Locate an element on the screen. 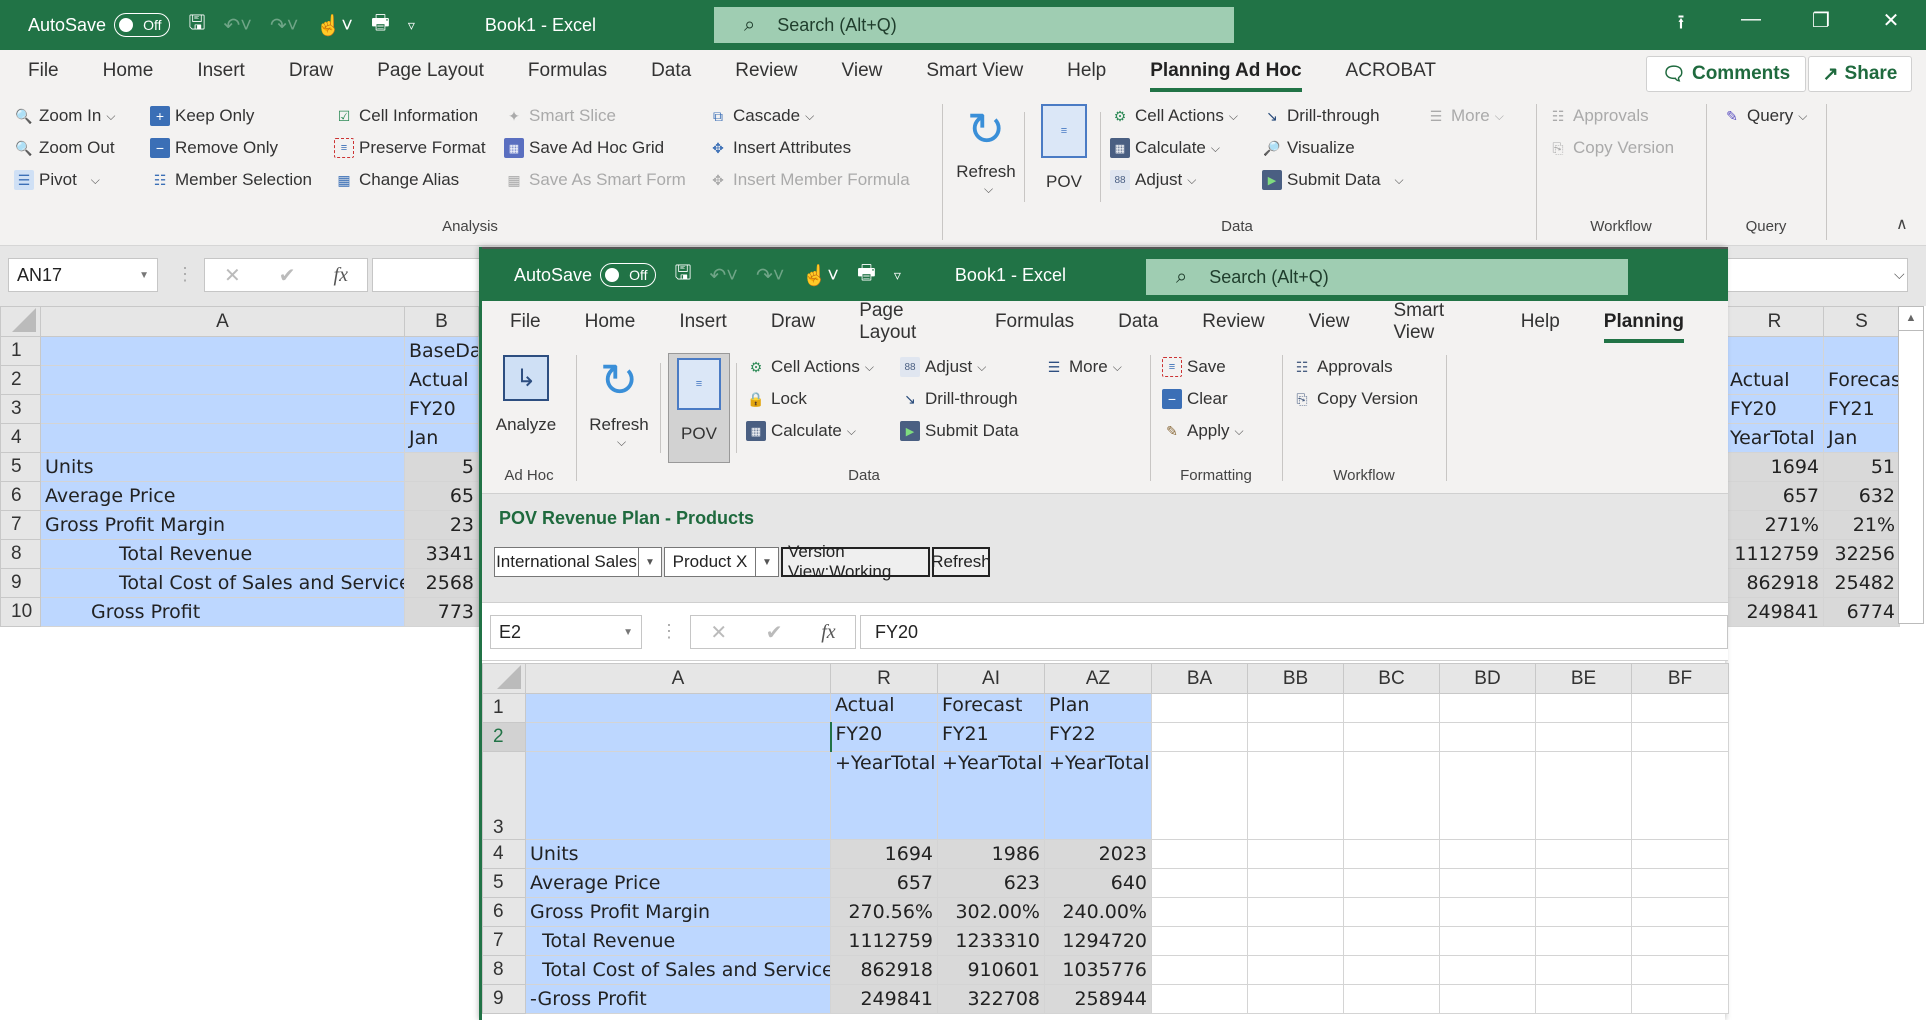 The height and width of the screenshot is (1020, 1926). row-header: 1 is located at coordinates (20, 351).